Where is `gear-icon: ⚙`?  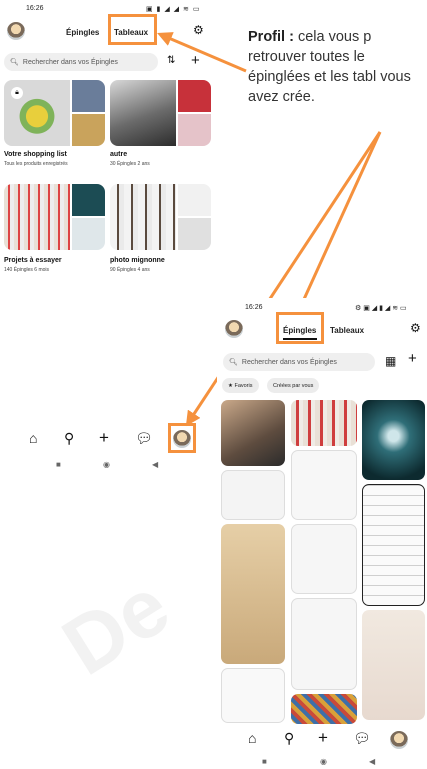
gear-icon: ⚙ is located at coordinates (415, 328).